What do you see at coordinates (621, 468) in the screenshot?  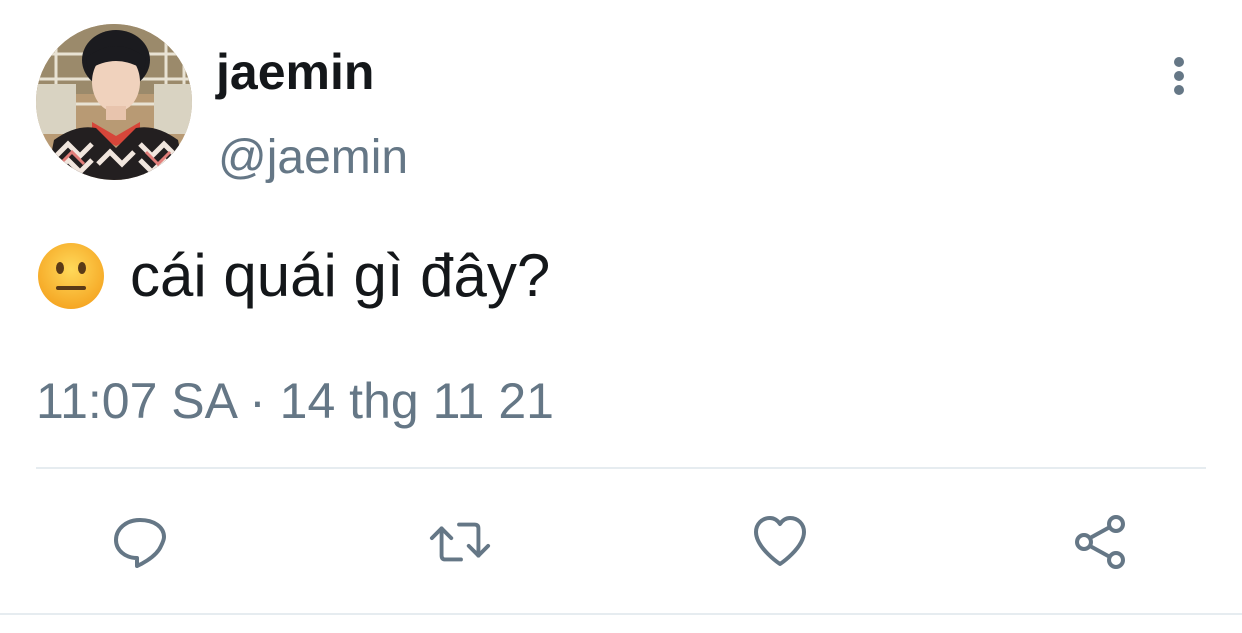 I see `divider` at bounding box center [621, 468].